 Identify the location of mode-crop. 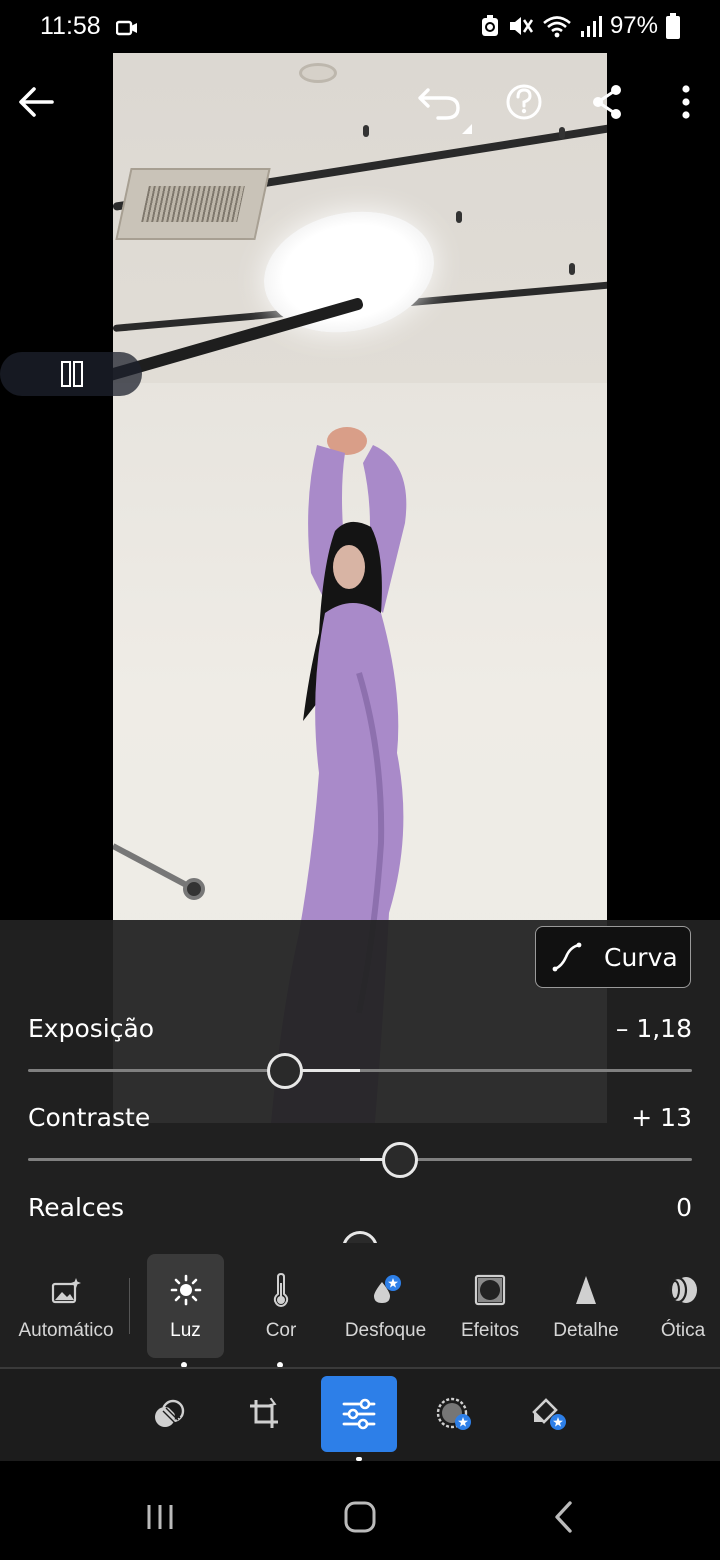
(264, 1414).